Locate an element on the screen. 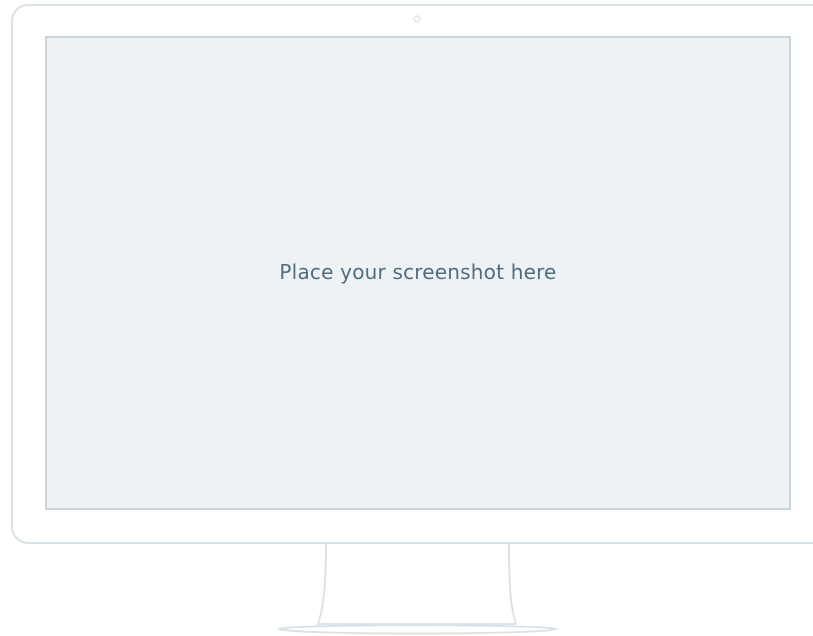  camera-icon is located at coordinates (417, 19).